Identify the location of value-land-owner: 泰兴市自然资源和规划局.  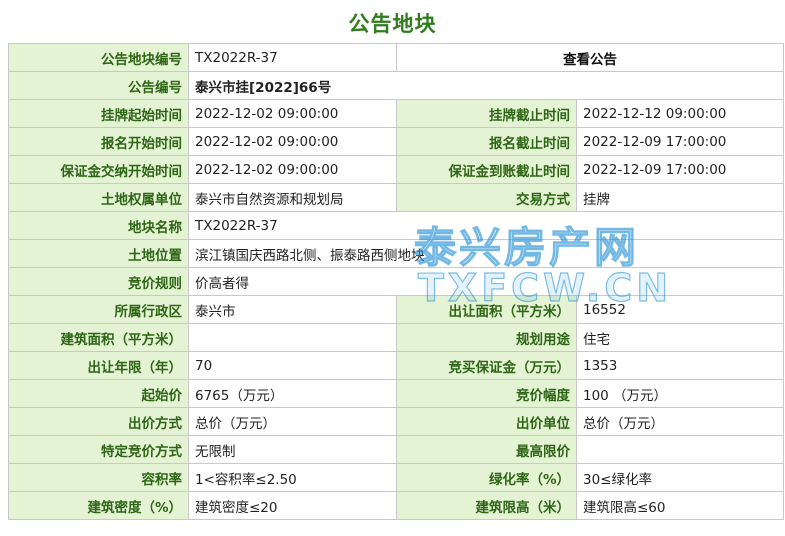
(292, 197).